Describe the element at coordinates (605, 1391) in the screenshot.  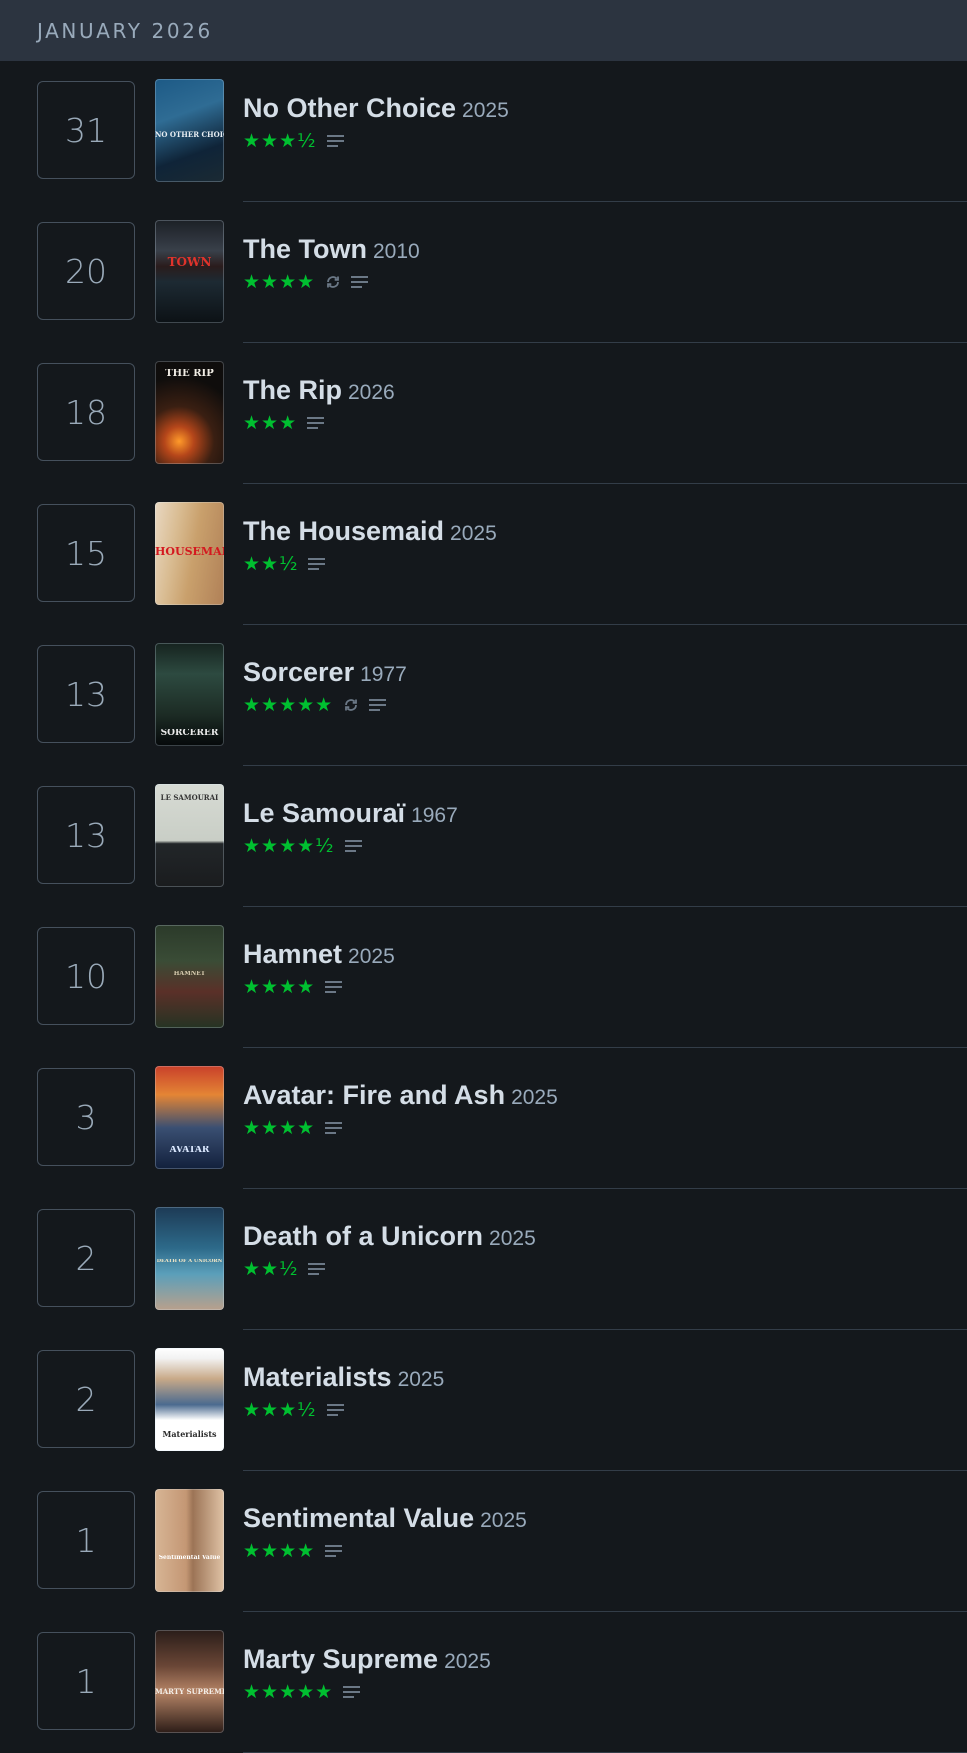
I see `film-info: Materialists 2025 ★★★½` at that location.